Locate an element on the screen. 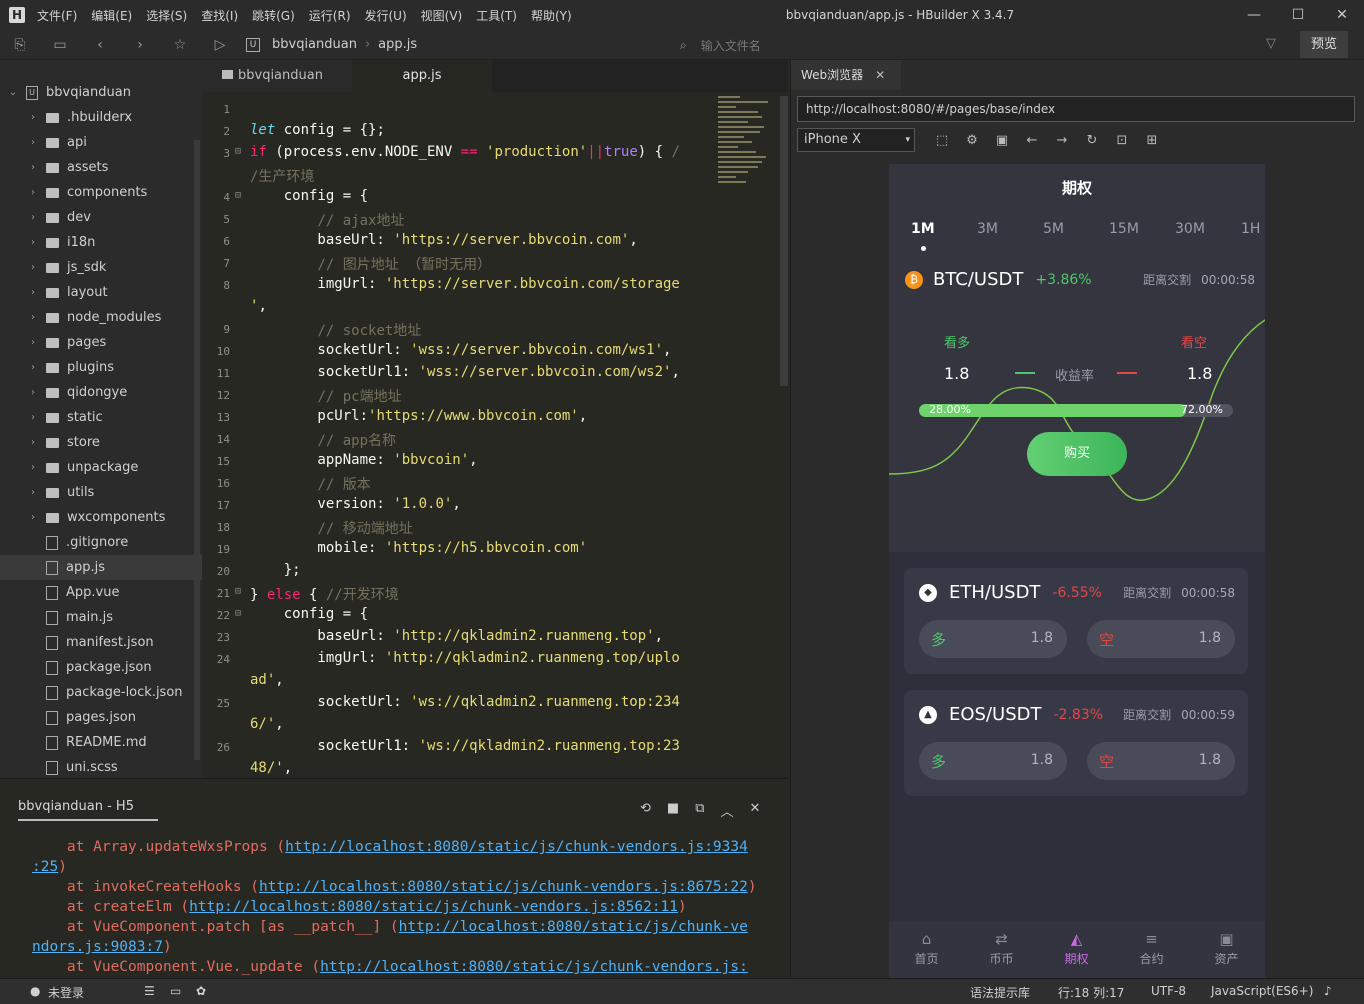  new-file-icon: ⎘ is located at coordinates (20, 45).